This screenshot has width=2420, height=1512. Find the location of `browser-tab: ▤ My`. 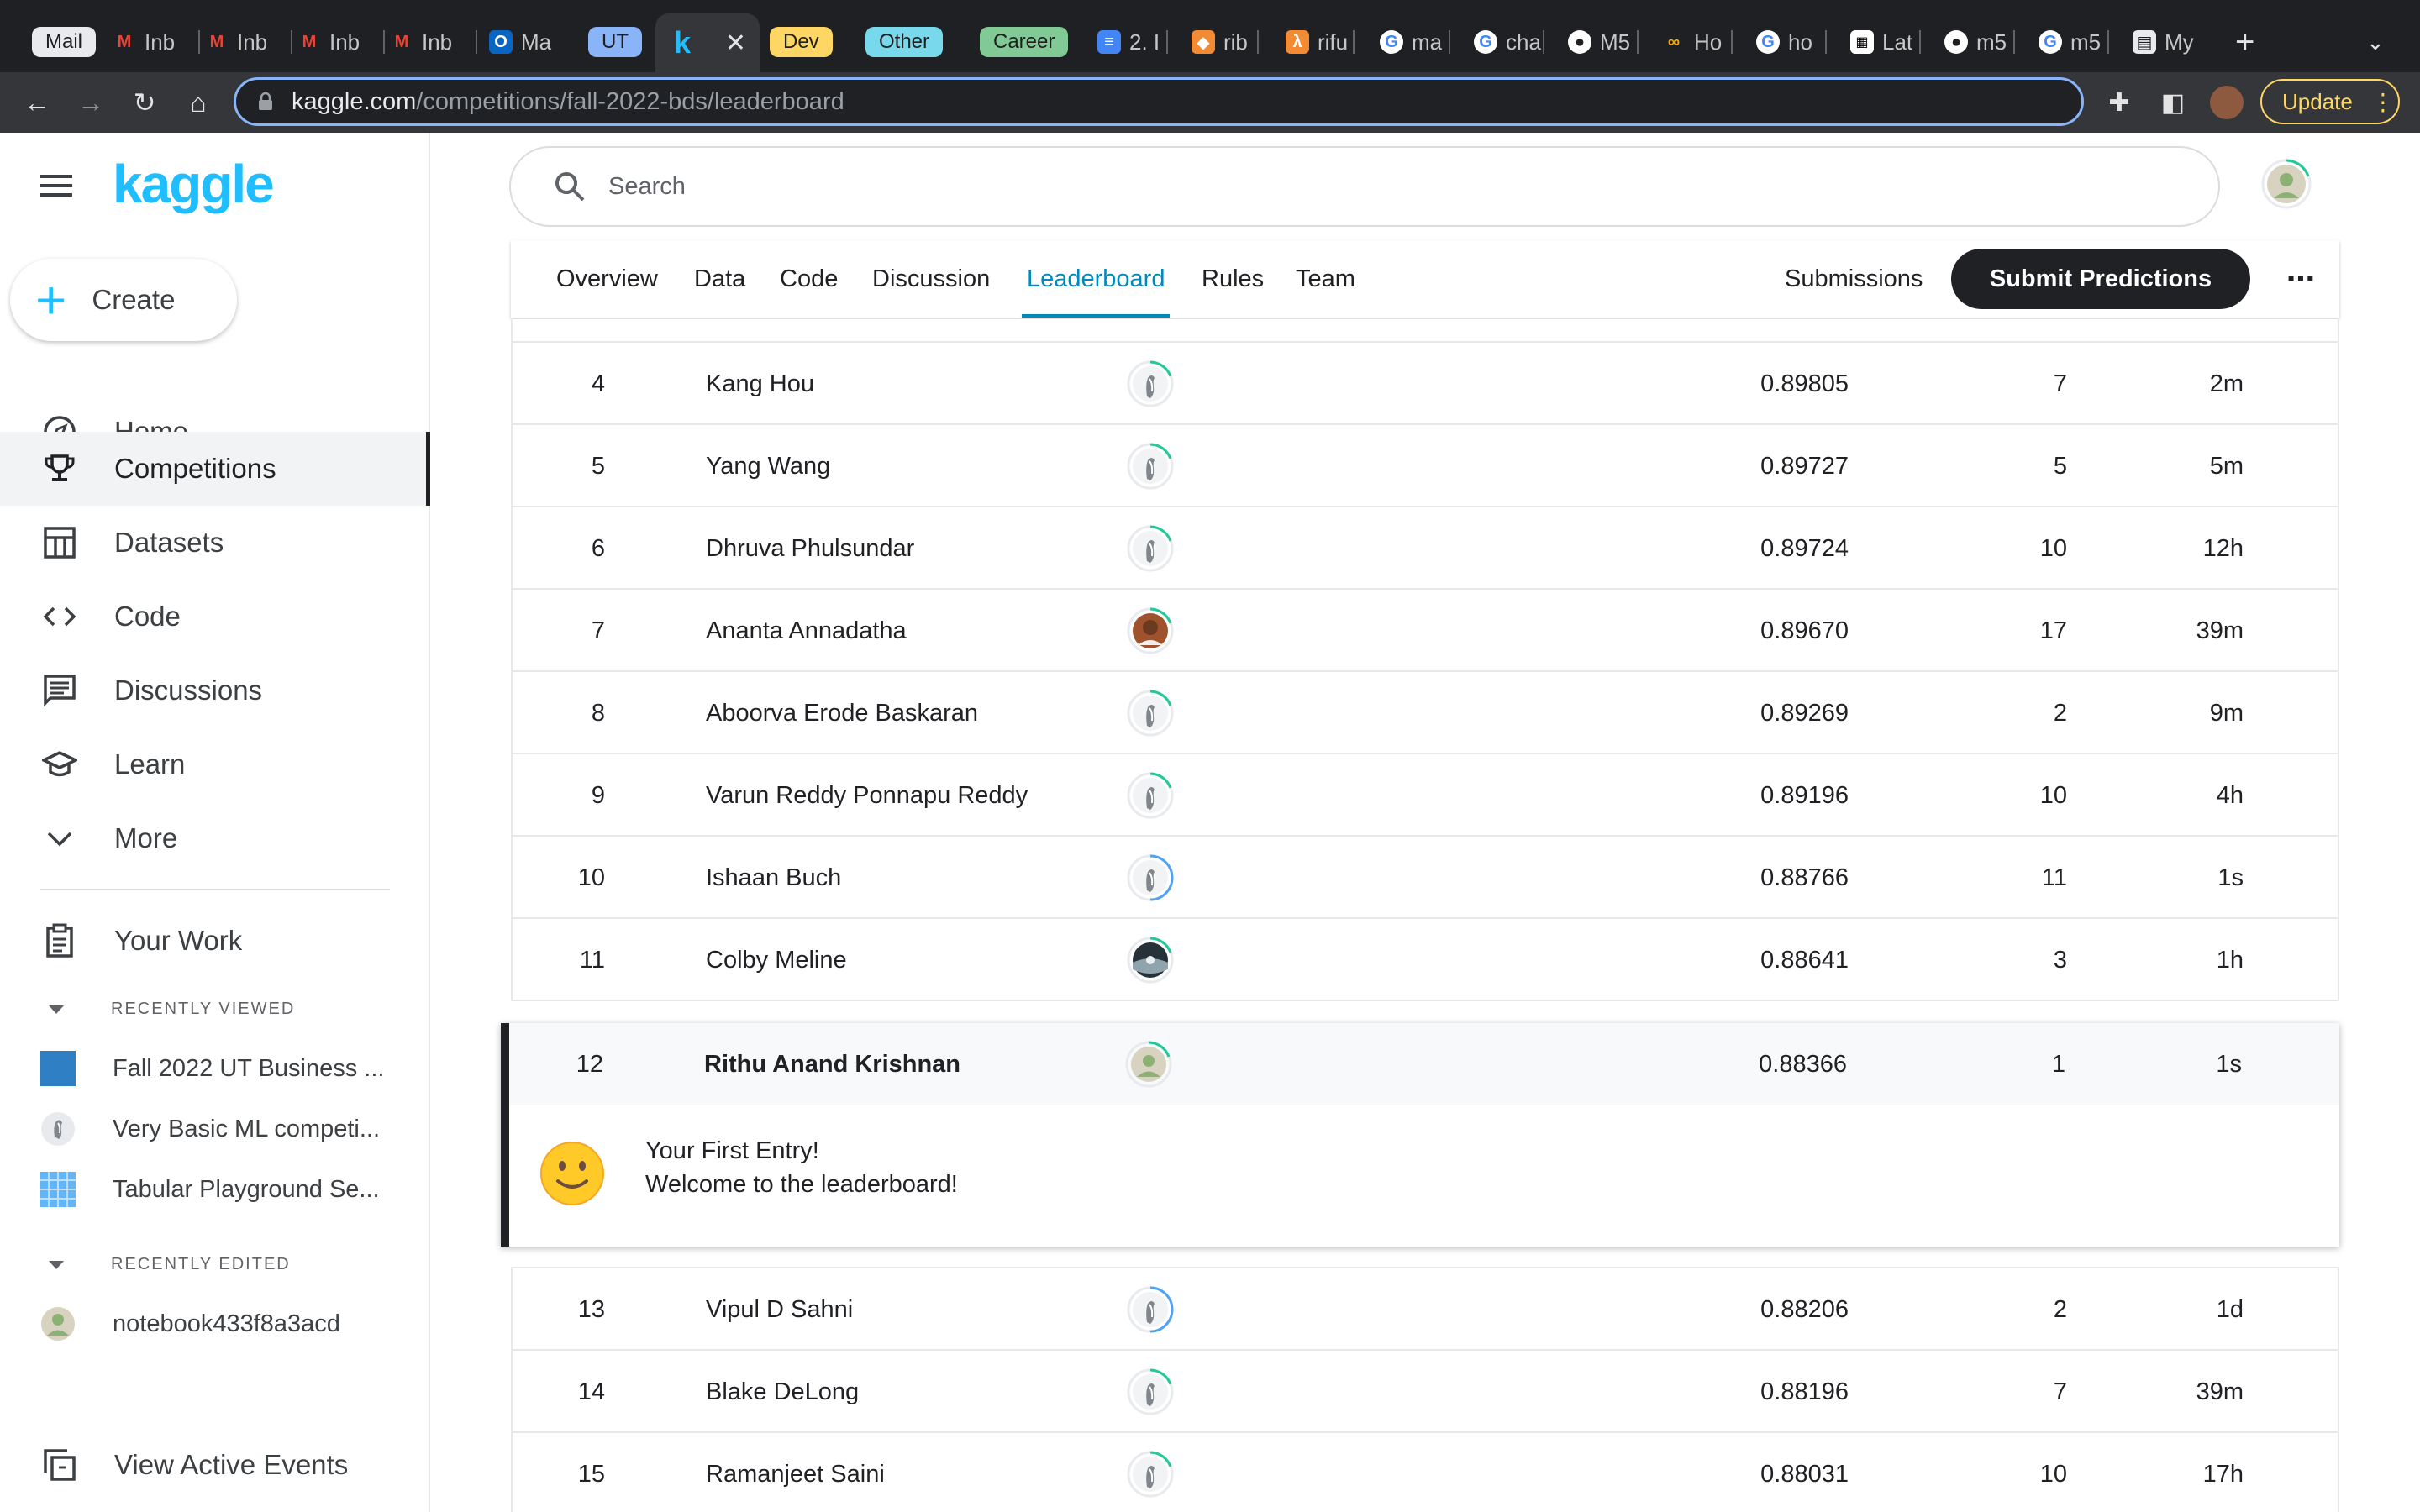

browser-tab: ▤ My is located at coordinates (2168, 42).